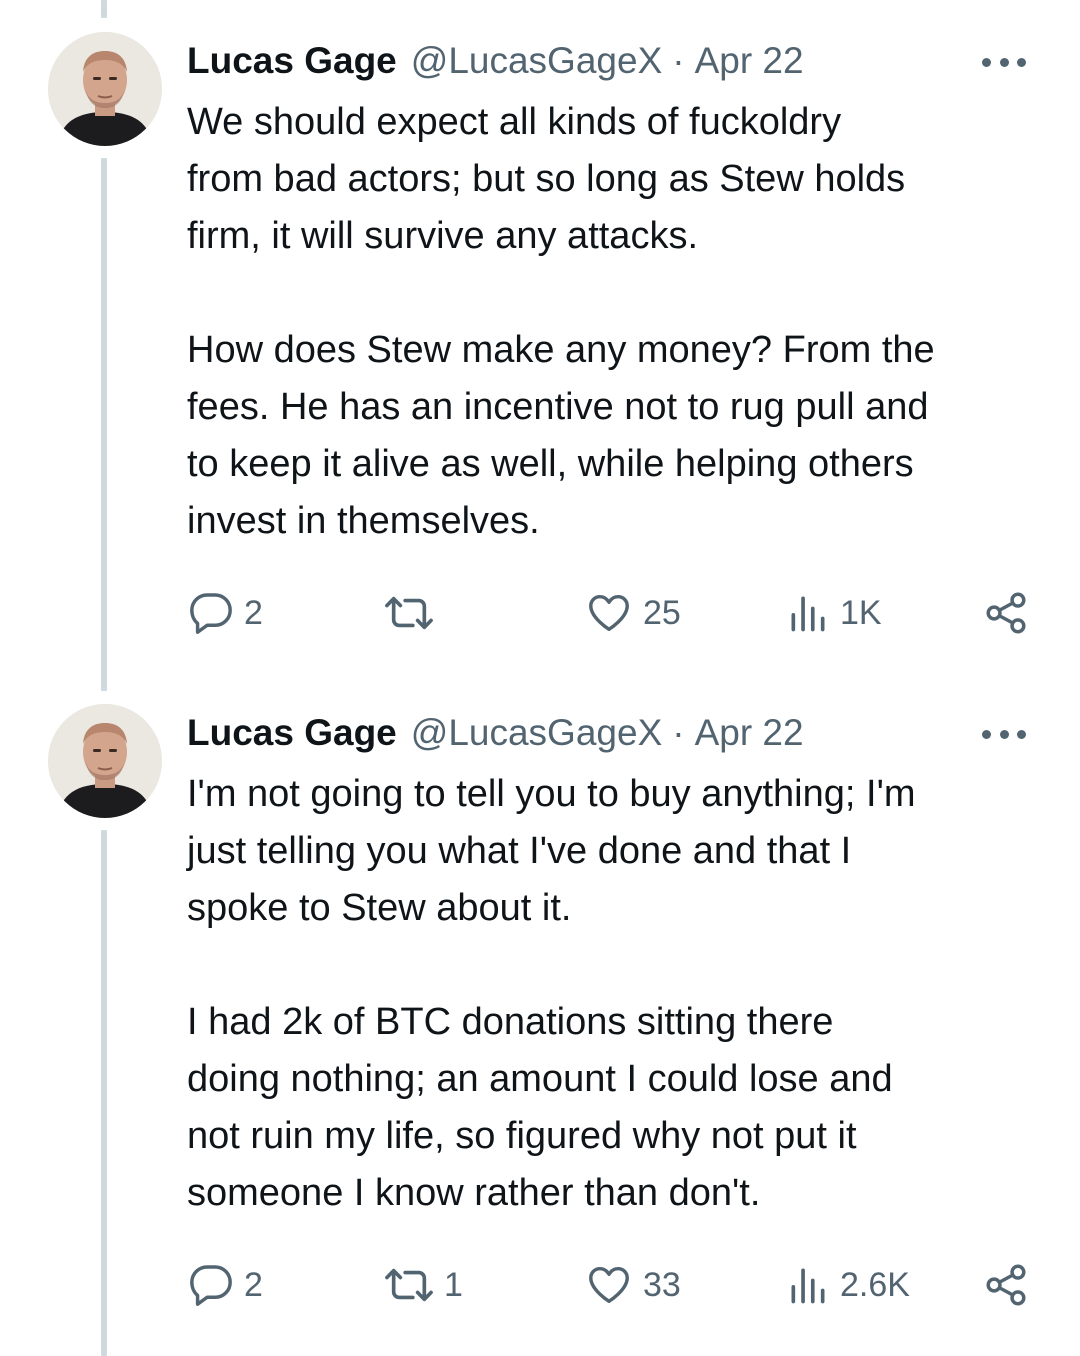 This screenshot has height=1356, width=1080. What do you see at coordinates (453, 1284) in the screenshot?
I see `retweet-count: 1` at bounding box center [453, 1284].